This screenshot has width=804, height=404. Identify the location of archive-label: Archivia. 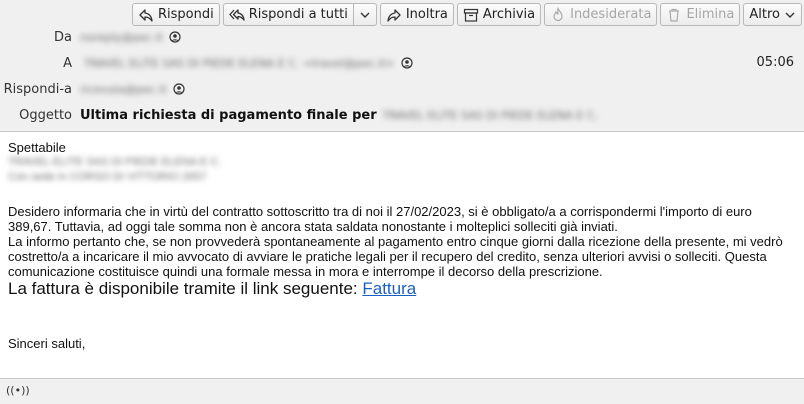
(509, 14).